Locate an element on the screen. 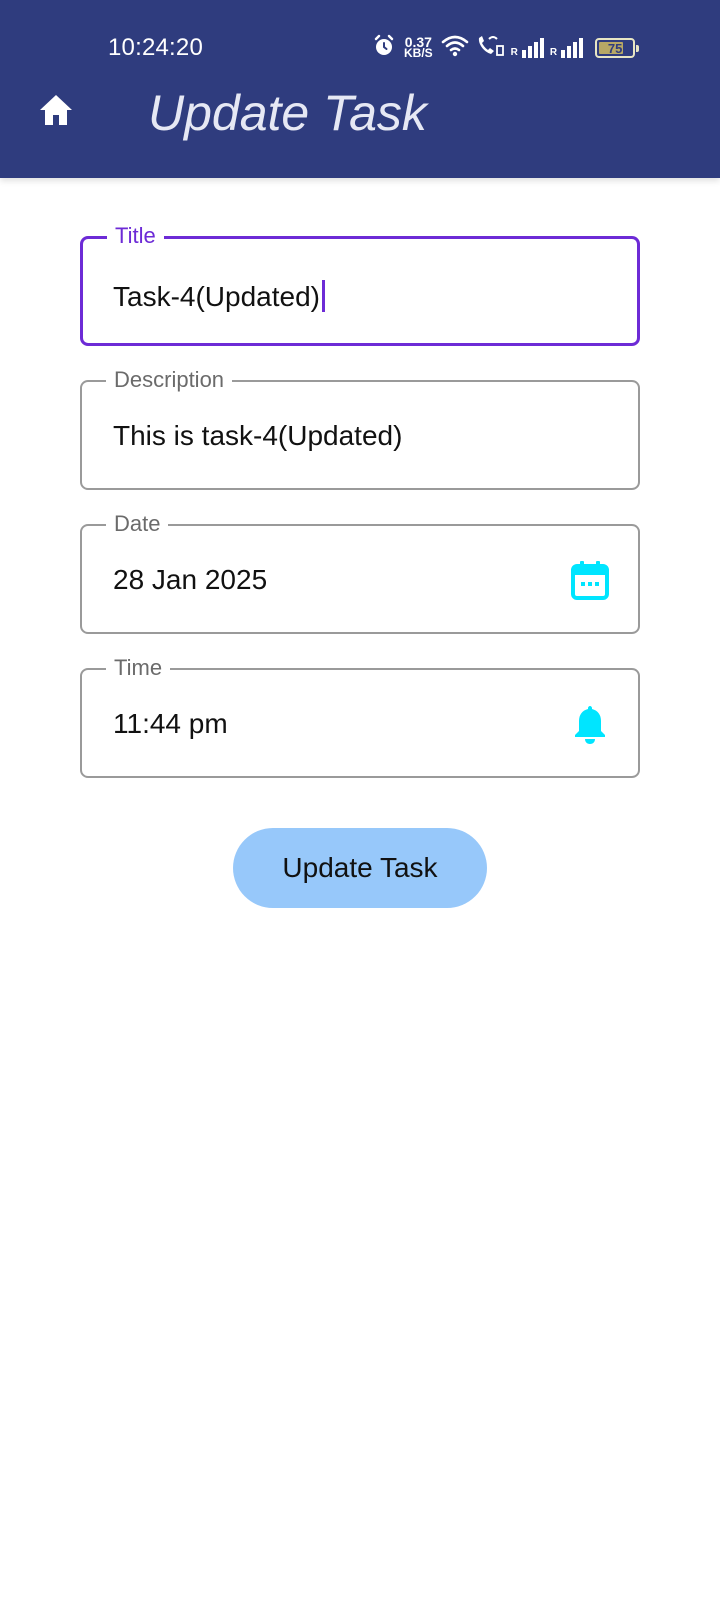  time-field: Time 11:44 pm is located at coordinates (360, 716).